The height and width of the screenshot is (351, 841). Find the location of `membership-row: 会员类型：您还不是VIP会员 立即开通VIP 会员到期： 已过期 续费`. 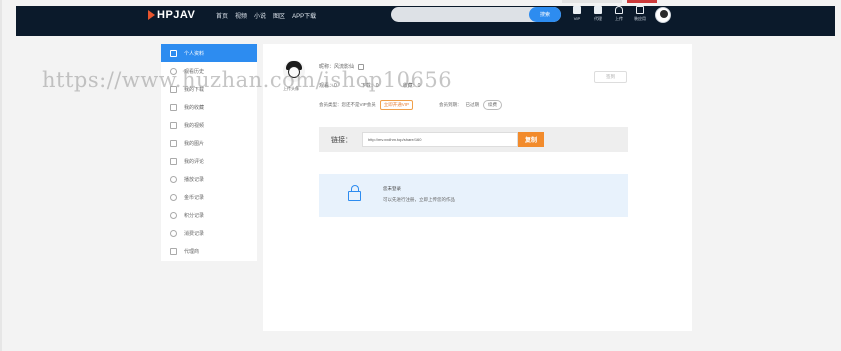

membership-row: 会员类型：您还不是VIP会员 立即开通VIP 会员到期： 已过期 续费 is located at coordinates (411, 105).